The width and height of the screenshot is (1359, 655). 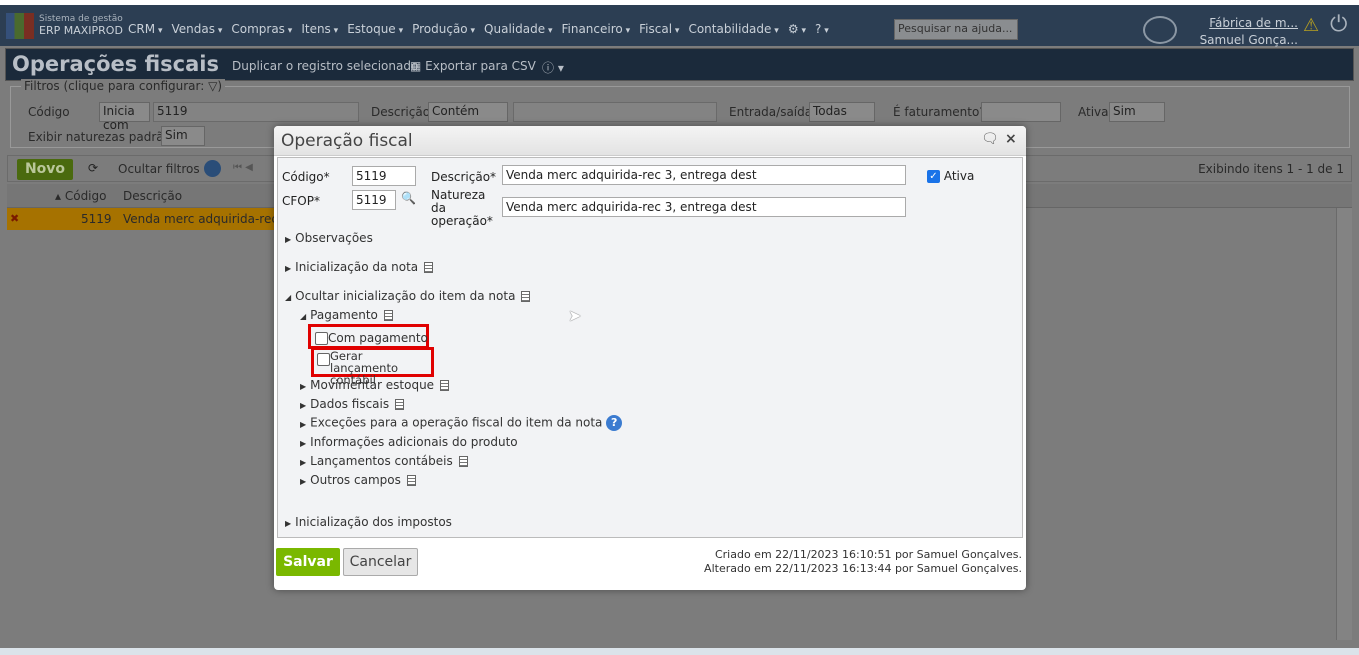 I want to click on section-label: Ocultar inicialização do item da nota, so click(x=405, y=296).